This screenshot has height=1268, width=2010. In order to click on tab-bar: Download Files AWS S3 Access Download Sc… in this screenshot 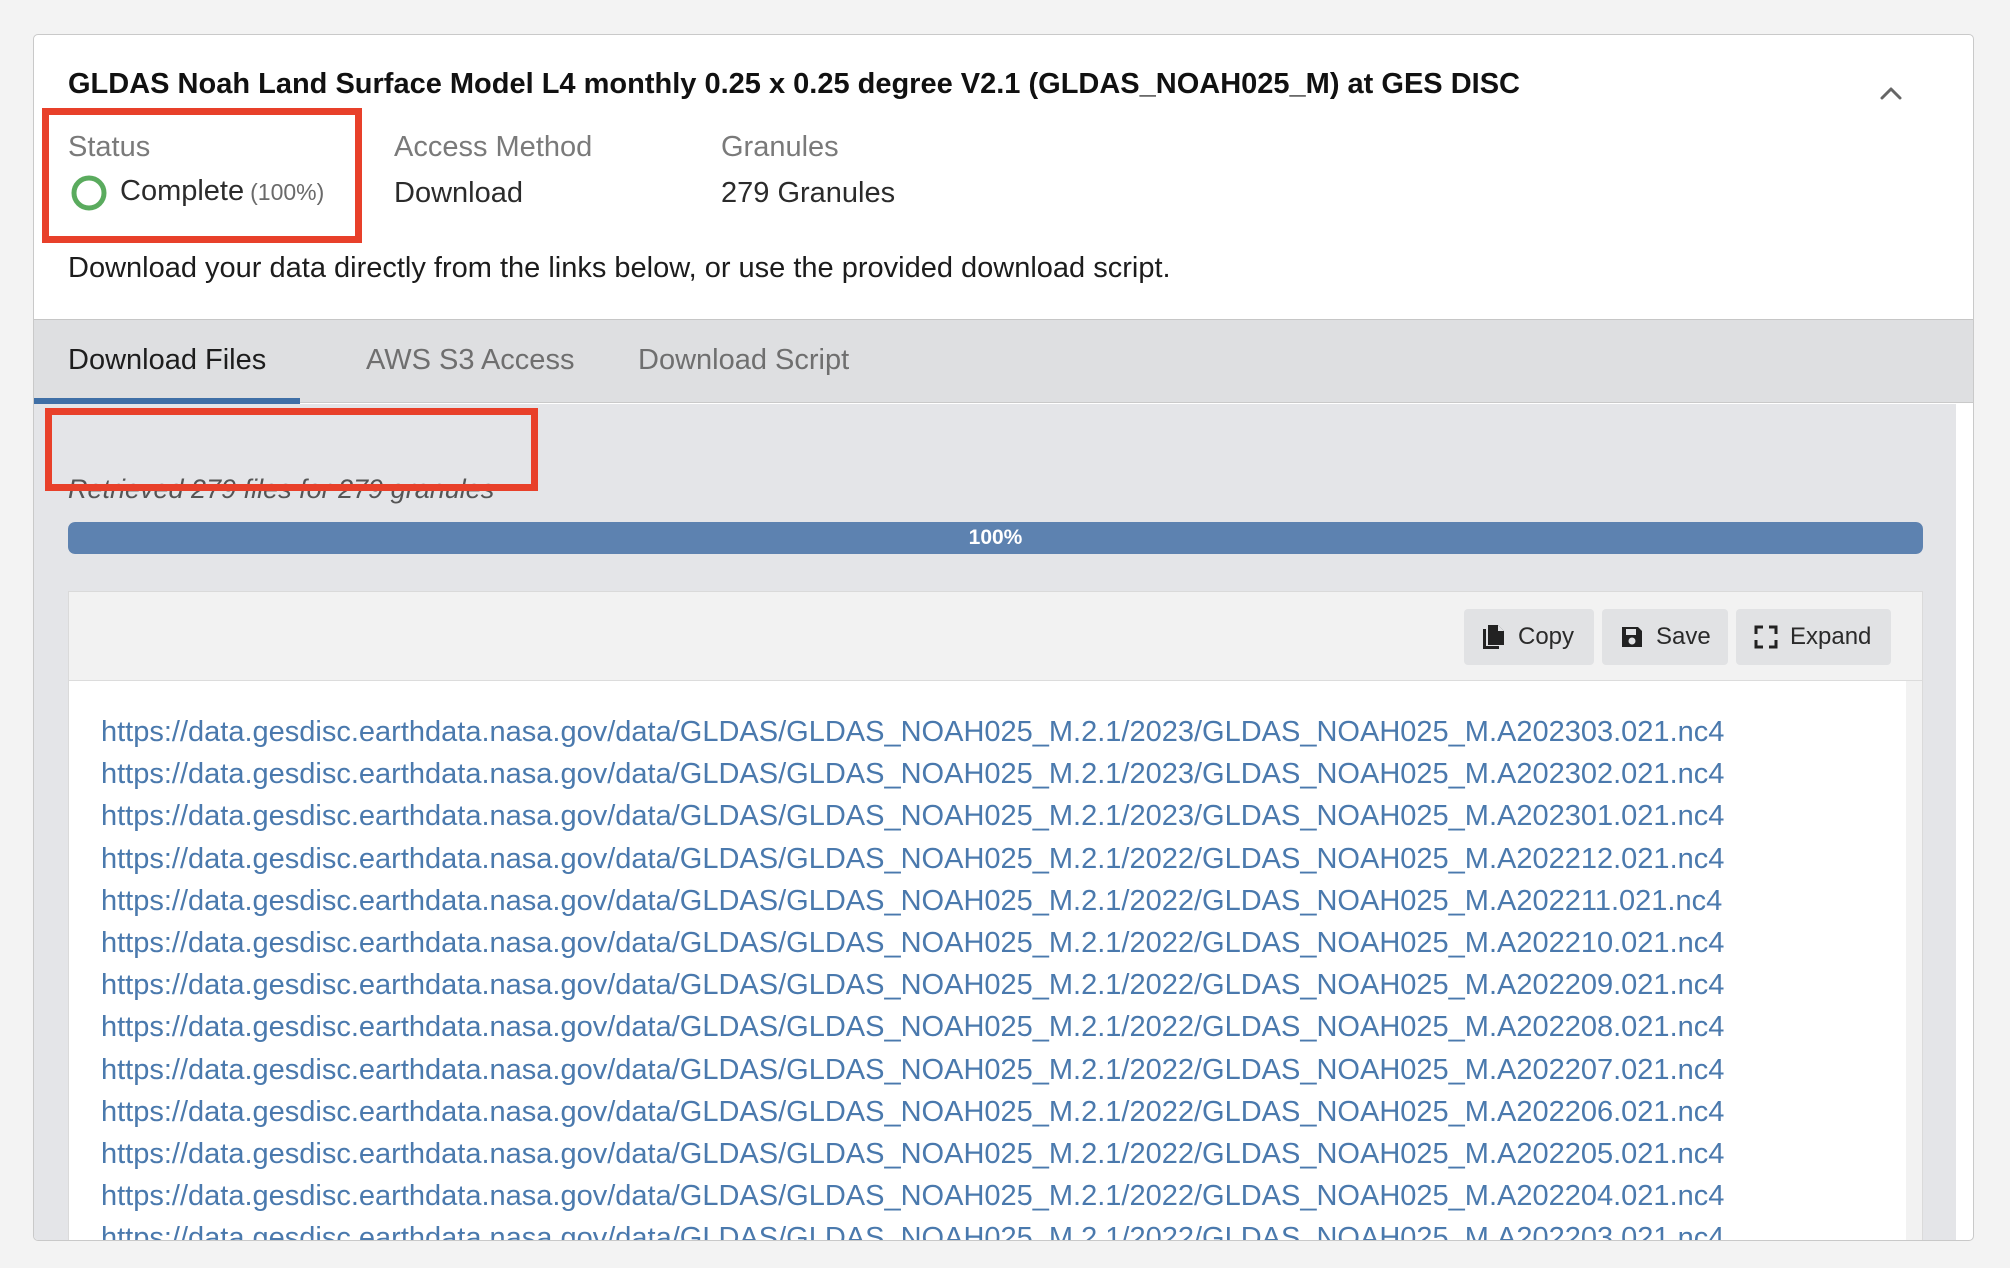, I will do `click(1003, 361)`.